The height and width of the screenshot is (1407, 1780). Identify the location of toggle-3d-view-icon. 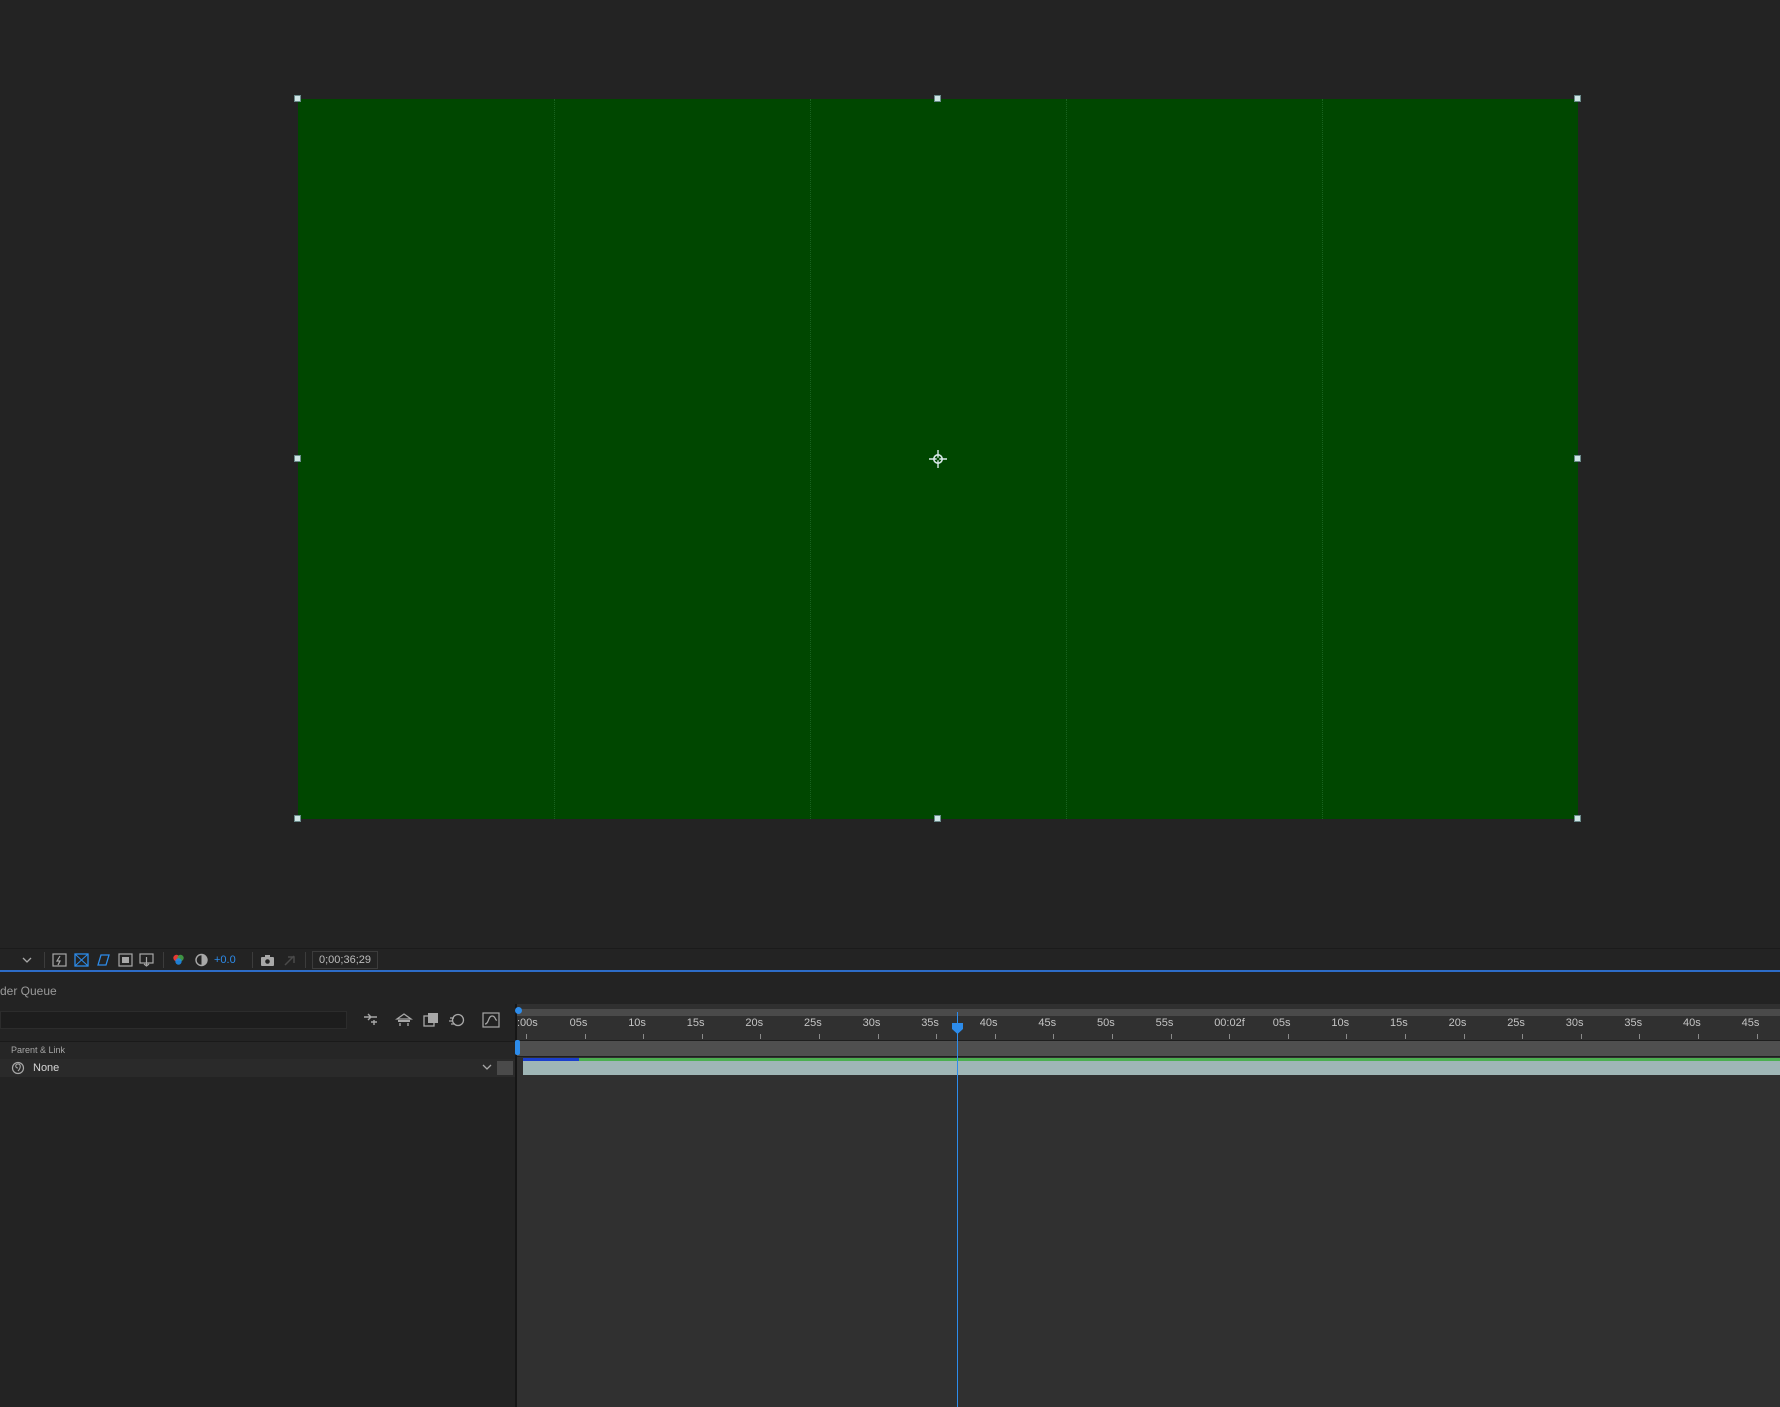
(146, 960).